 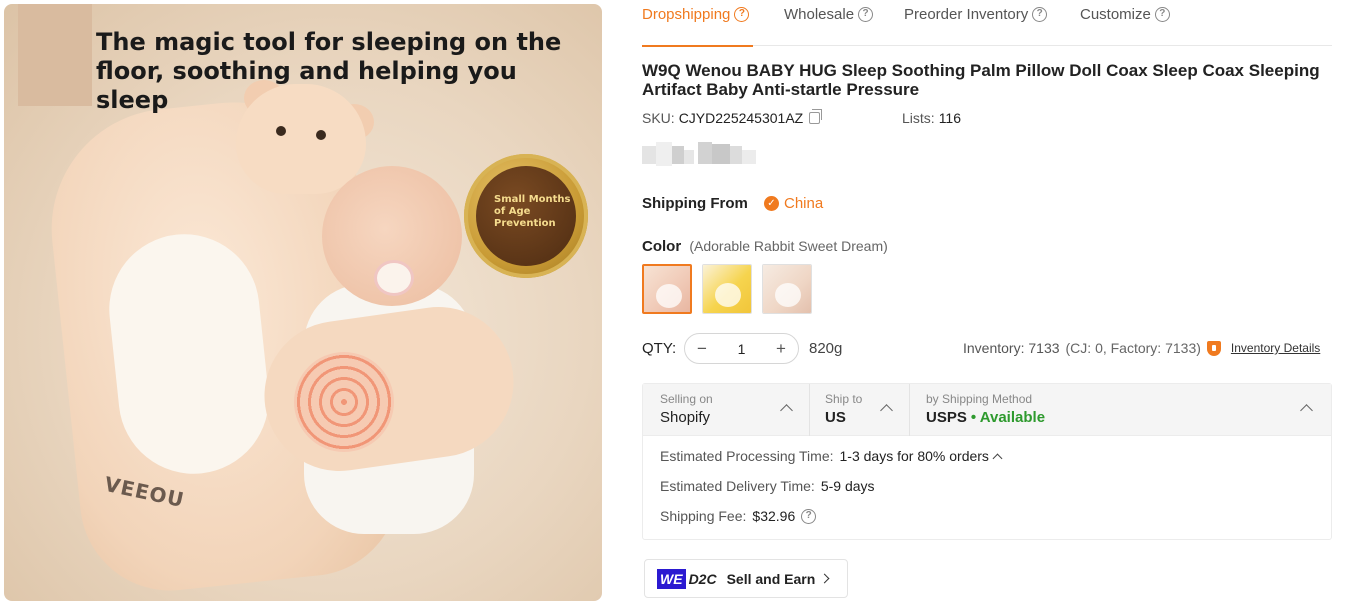 What do you see at coordinates (394, 278) in the screenshot?
I see `pacifier-shape` at bounding box center [394, 278].